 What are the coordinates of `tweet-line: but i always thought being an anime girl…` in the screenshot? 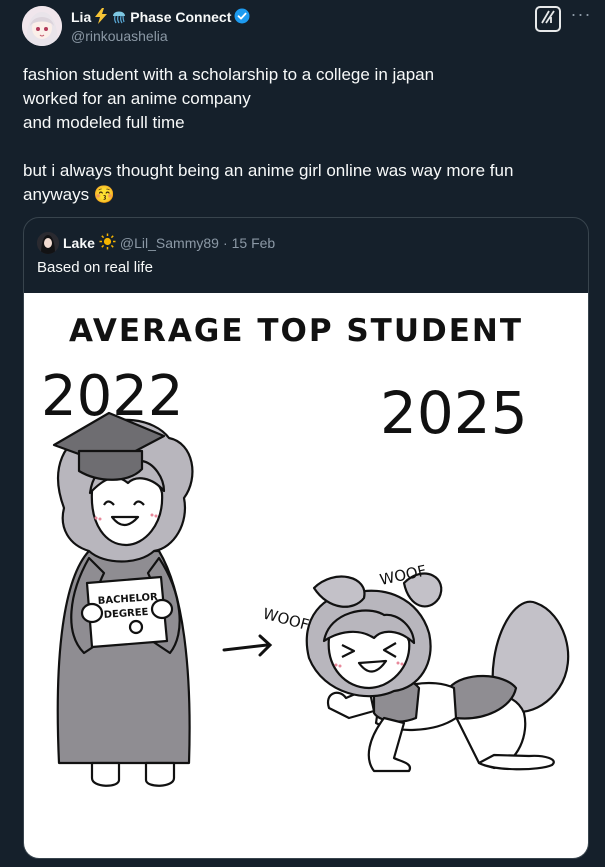 It's located at (268, 170).